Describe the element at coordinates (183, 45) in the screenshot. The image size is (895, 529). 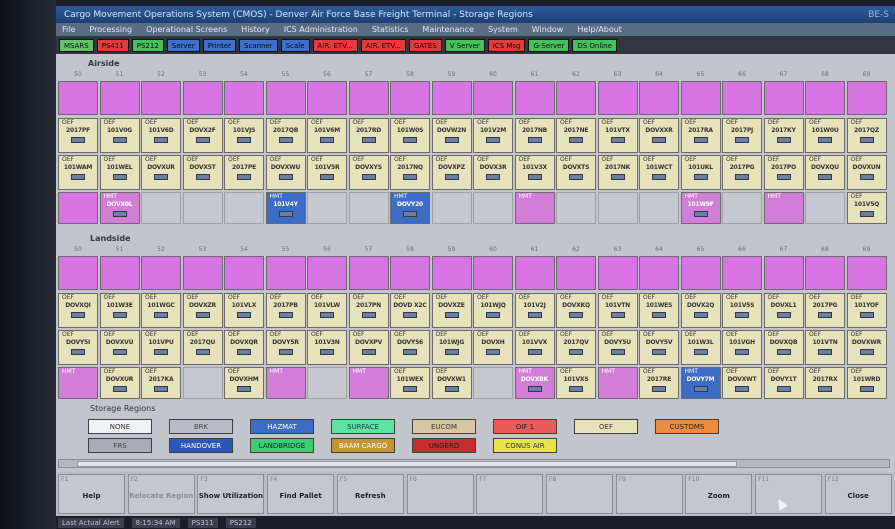
I see `status-indicator: Server` at that location.